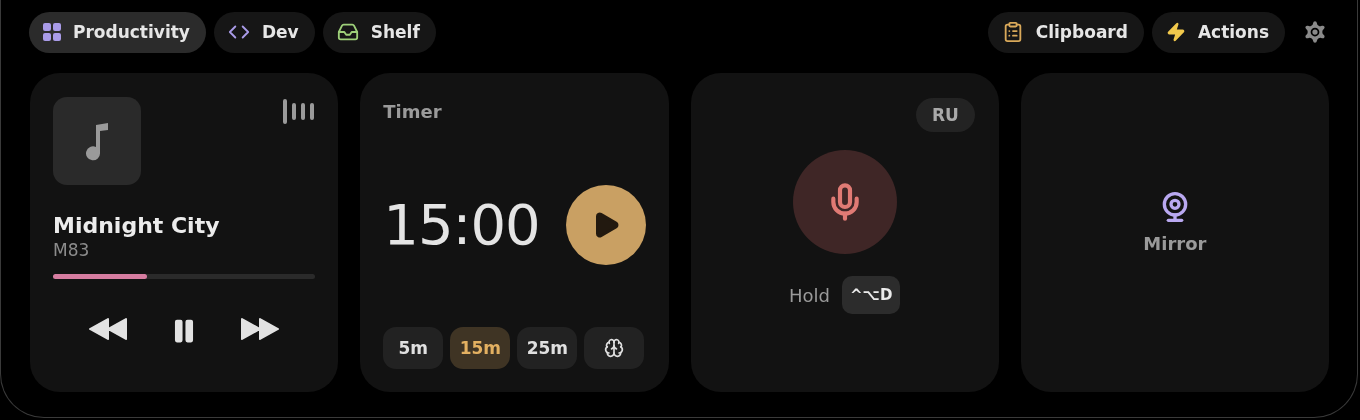 The image size is (1360, 420). Describe the element at coordinates (97, 141) in the screenshot. I see `music-note-icon` at that location.